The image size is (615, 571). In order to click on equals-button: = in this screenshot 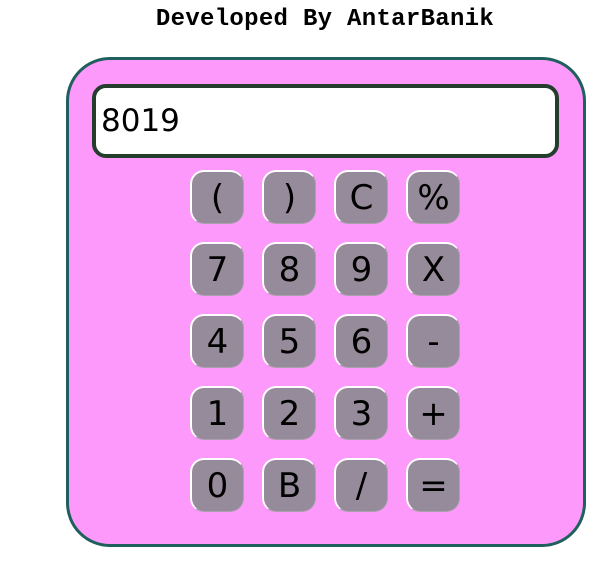, I will do `click(433, 485)`.